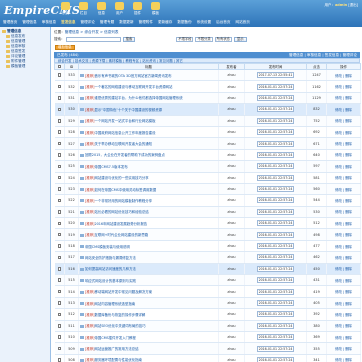  What do you see at coordinates (114, 338) in the screenshot?
I see `row-title-link: 帝国CMS插件开发入门教程` at bounding box center [114, 338].